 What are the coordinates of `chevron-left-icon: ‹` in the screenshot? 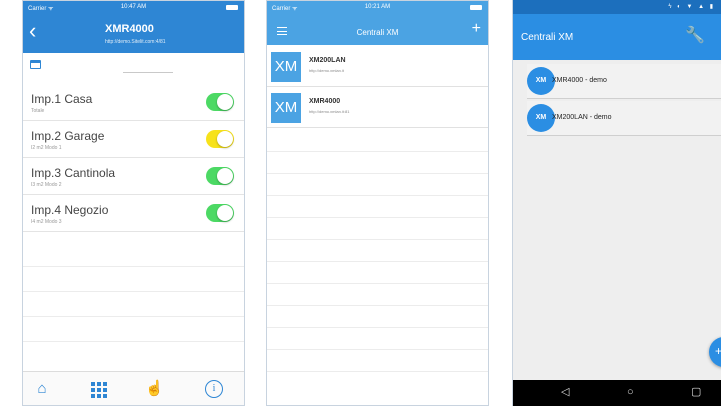 It's located at (32, 31).